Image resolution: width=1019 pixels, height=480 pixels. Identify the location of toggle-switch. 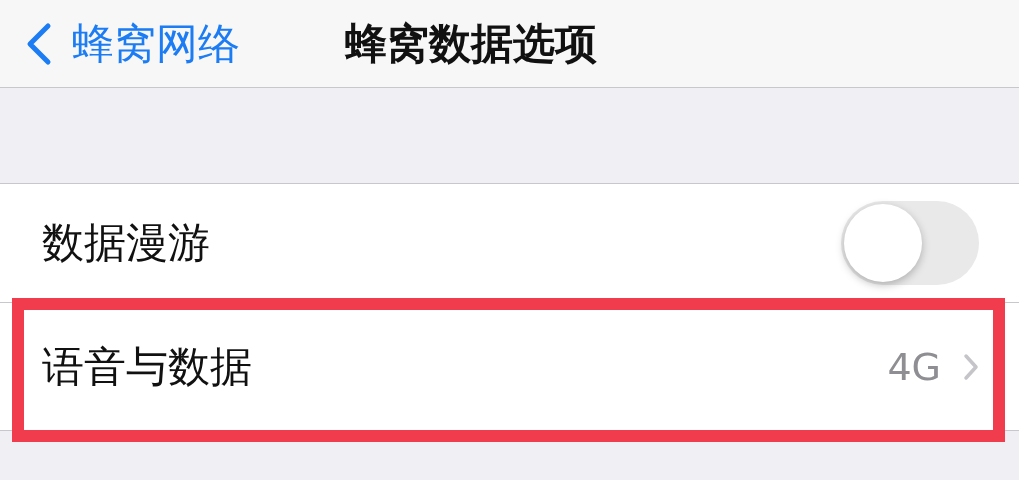
(910, 243).